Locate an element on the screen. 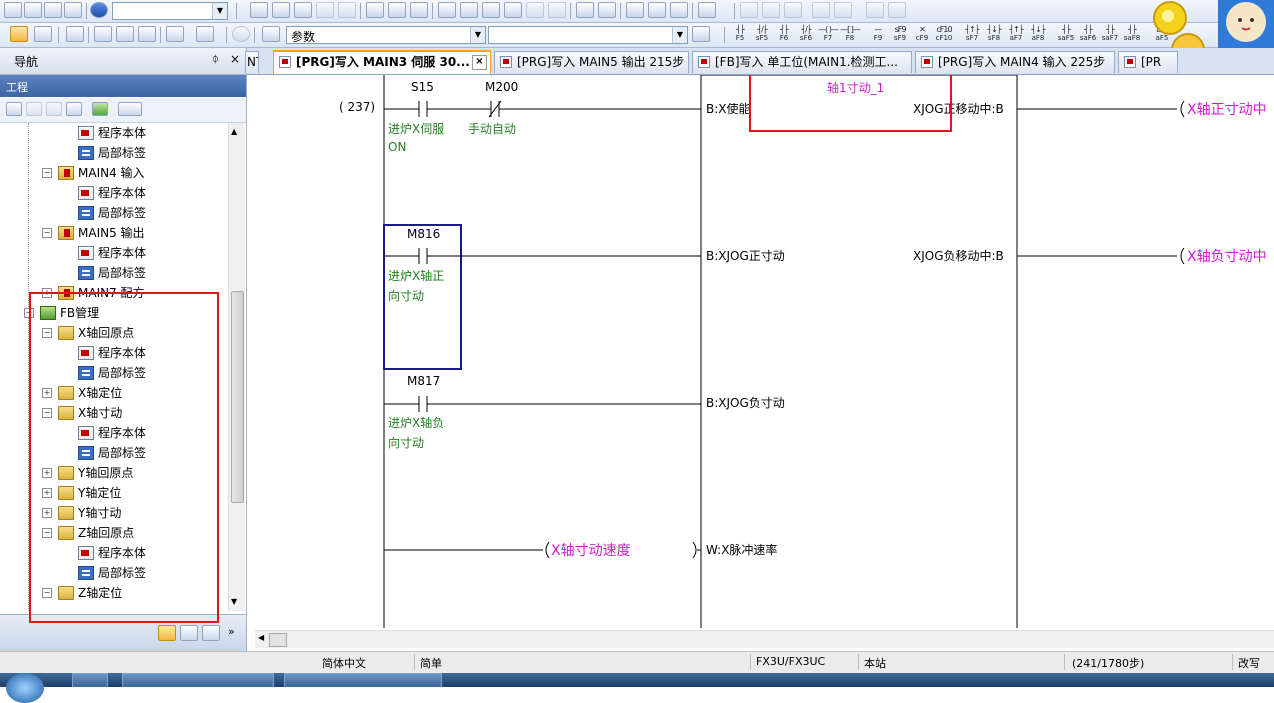 This screenshot has width=1274, height=703. display-icon is located at coordinates (707, 10).